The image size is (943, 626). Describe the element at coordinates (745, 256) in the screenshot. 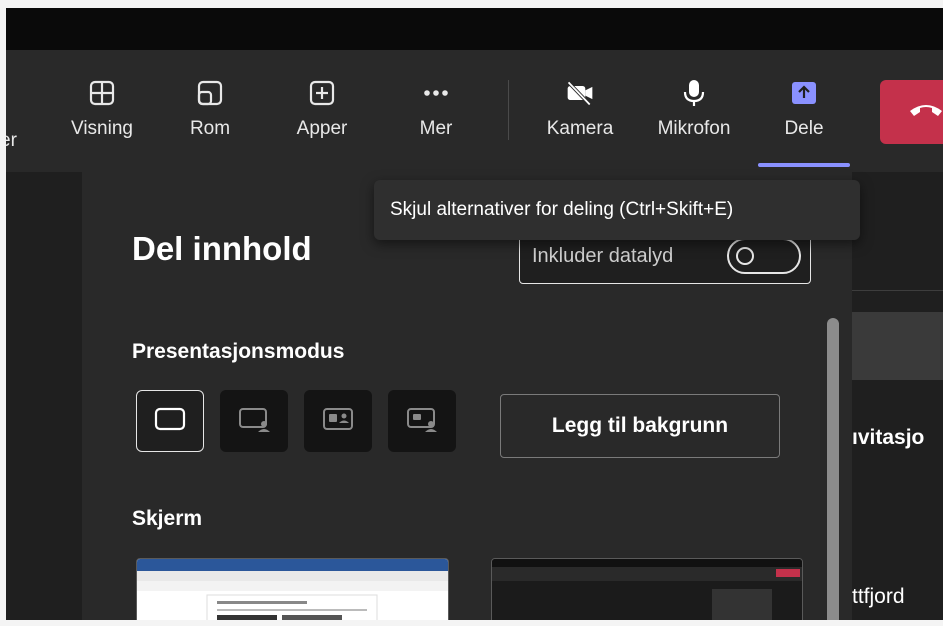

I see `toggle-knob` at that location.